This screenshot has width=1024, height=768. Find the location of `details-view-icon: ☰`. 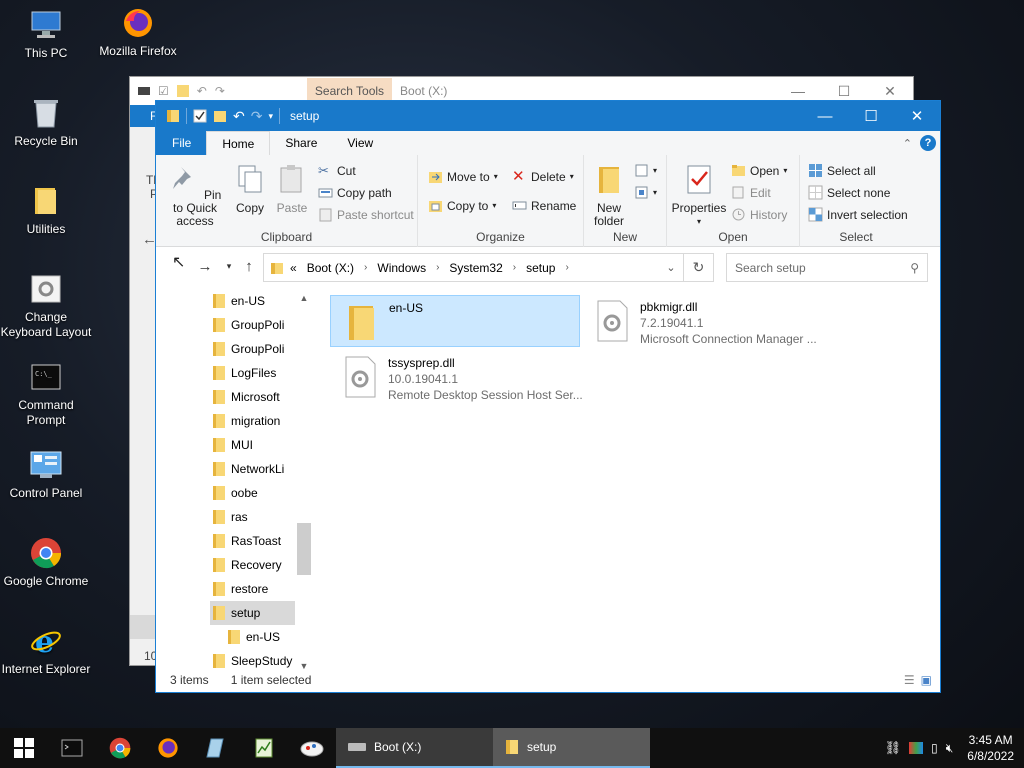

details-view-icon: ☰ is located at coordinates (909, 680).